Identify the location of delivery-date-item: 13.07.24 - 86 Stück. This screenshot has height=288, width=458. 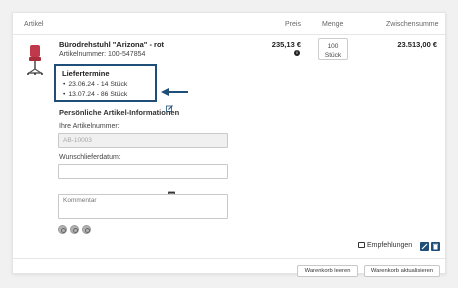
(95, 94).